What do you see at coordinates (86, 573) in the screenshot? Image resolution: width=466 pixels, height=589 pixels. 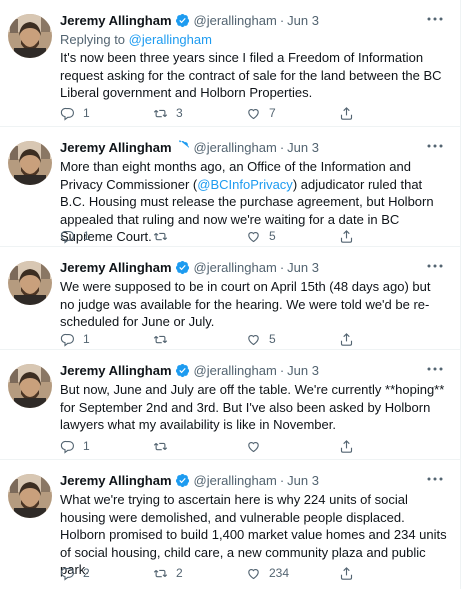 I see `reply-count: 2` at bounding box center [86, 573].